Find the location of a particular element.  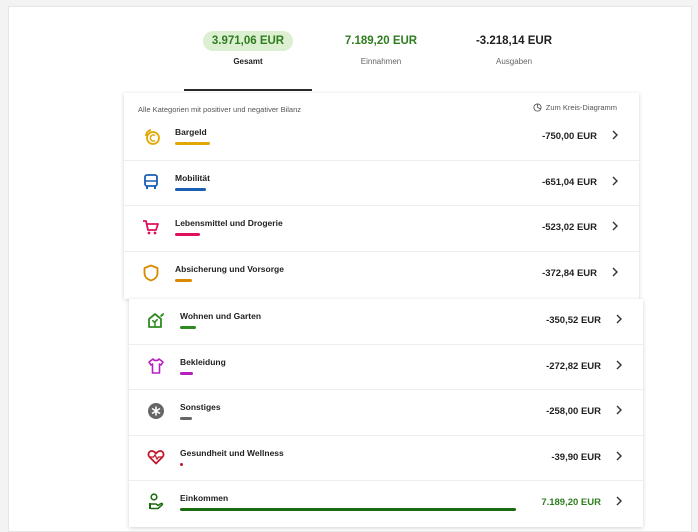

category-name: Absicherung und Vorsorge is located at coordinates (229, 268).